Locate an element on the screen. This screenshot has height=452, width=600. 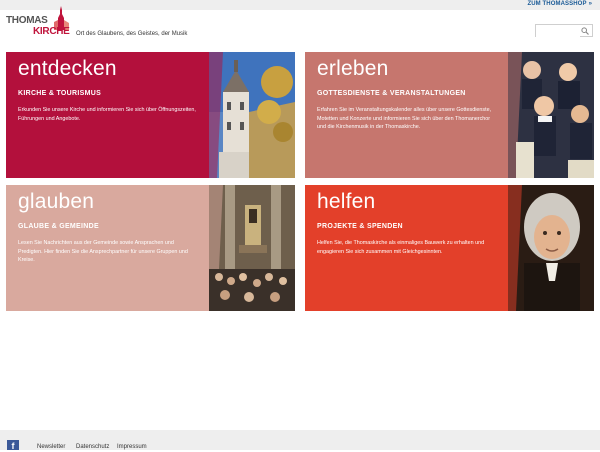
logo-text-kirche: KIRCHE is located at coordinates (51, 31).